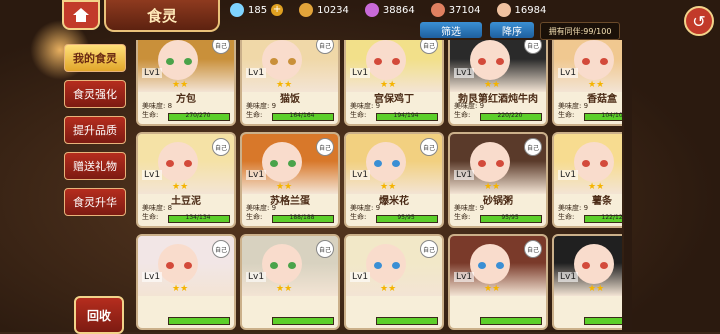 The height and width of the screenshot is (334, 720). Describe the element at coordinates (628, 186) in the screenshot. I see `scrollbar` at that location.